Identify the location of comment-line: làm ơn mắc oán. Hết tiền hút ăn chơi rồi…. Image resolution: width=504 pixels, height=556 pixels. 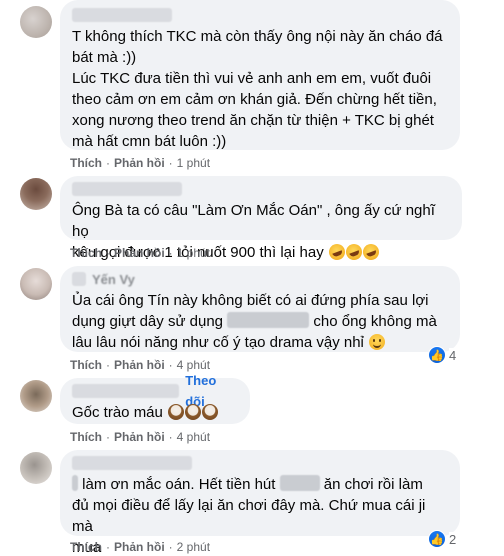
(260, 484).